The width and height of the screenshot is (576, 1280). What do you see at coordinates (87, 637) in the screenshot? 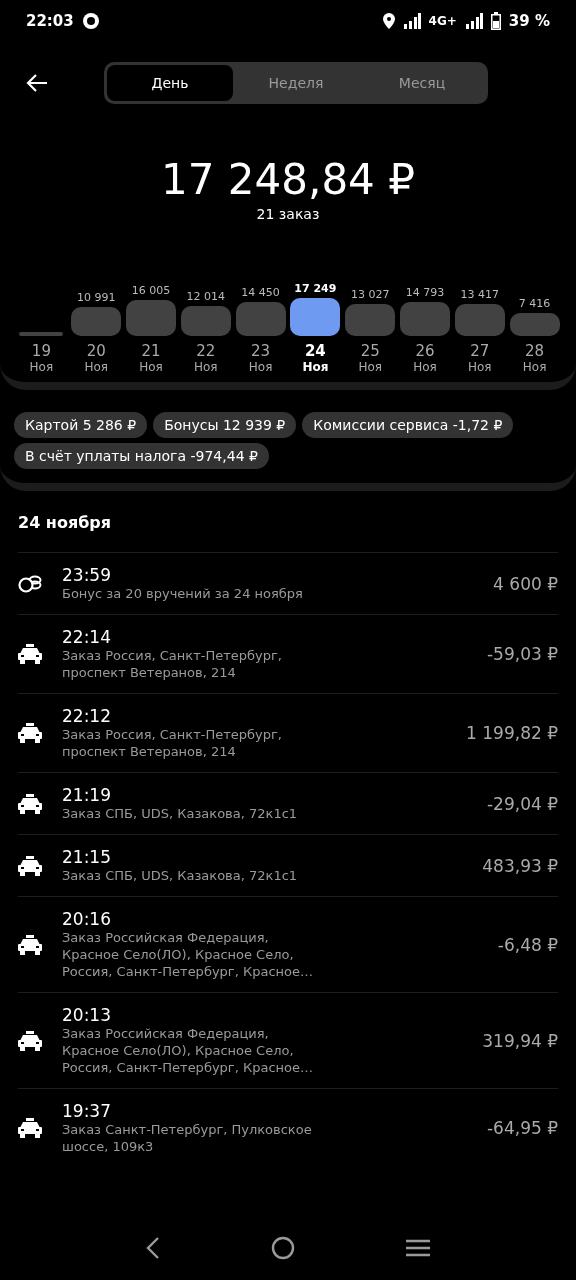
I see `transaction-time: 22:14` at bounding box center [87, 637].